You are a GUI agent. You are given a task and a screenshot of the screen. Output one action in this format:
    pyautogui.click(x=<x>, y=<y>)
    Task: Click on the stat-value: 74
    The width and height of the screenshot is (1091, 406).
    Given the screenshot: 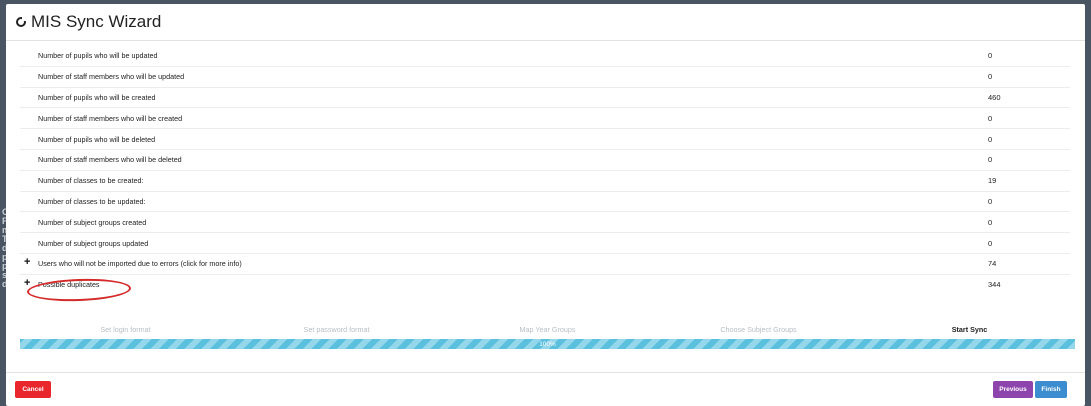 What is the action you would take?
    pyautogui.click(x=992, y=264)
    